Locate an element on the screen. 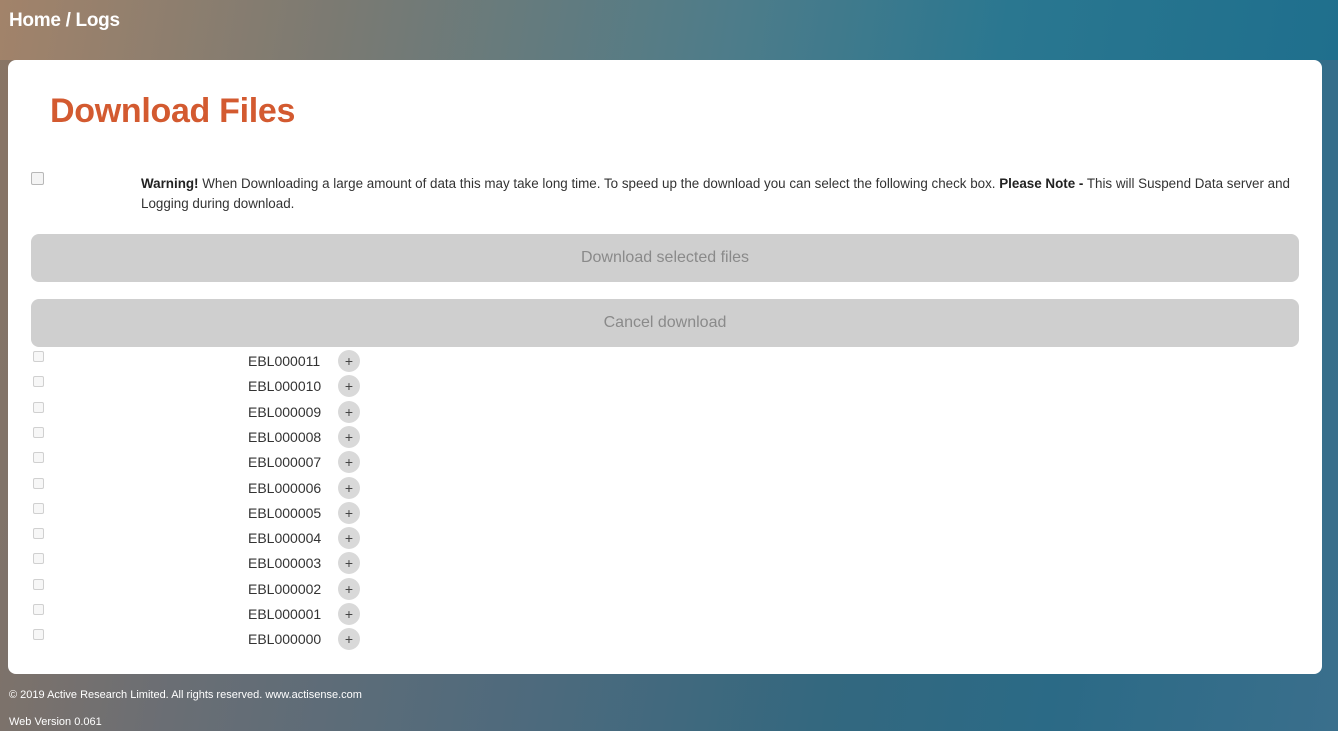 The height and width of the screenshot is (731, 1338). file-name: EBL000002 is located at coordinates (285, 588).